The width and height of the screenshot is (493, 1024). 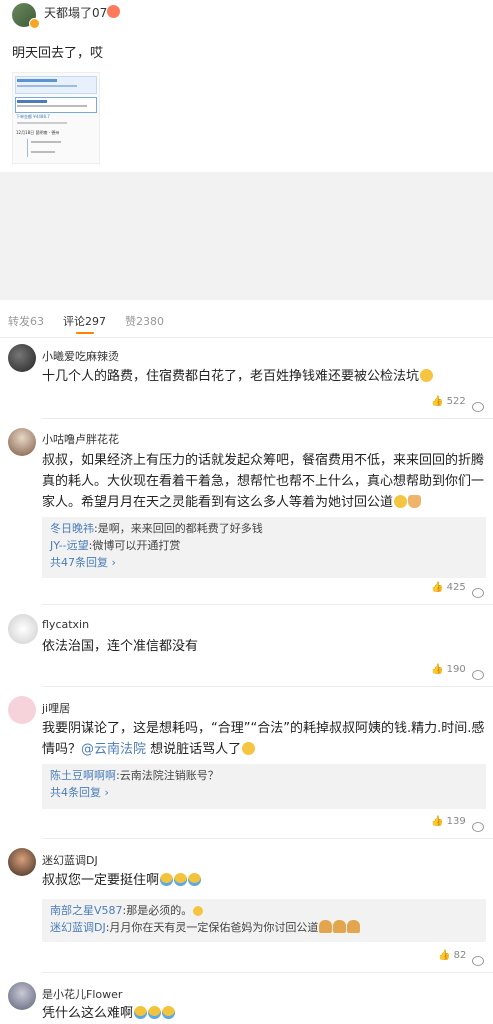 I want to click on tab-comment: 评论297, so click(x=84, y=321).